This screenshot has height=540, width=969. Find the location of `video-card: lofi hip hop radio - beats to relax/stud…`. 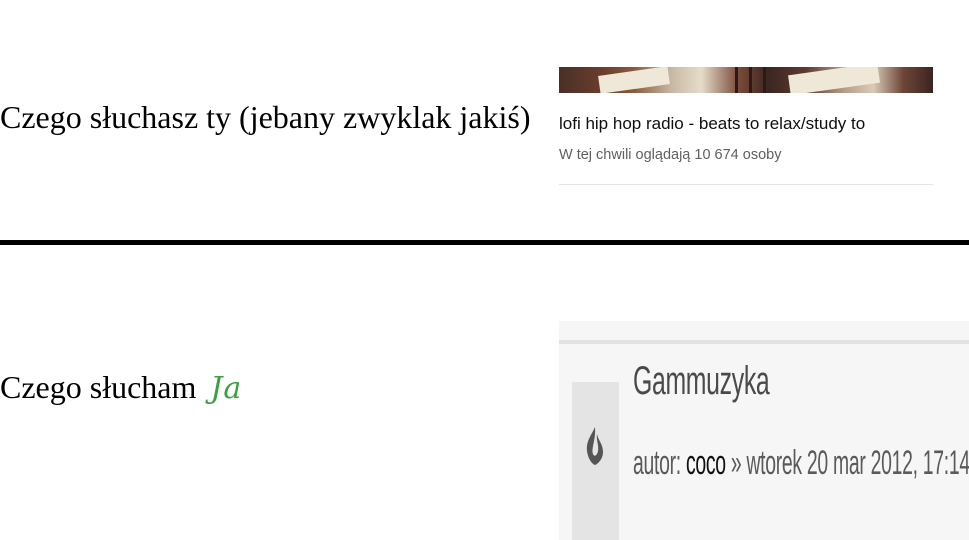

video-card: lofi hip hop radio - beats to relax/stud… is located at coordinates (746, 93).